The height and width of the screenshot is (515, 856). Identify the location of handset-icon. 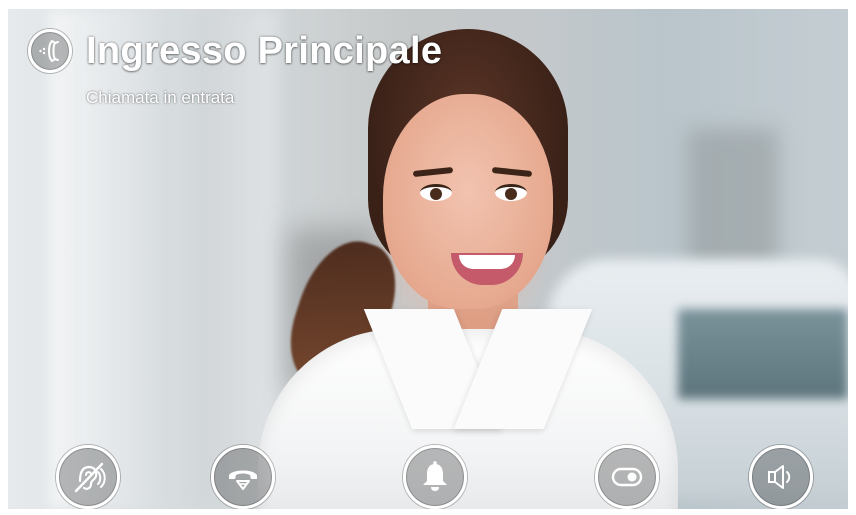
(243, 480).